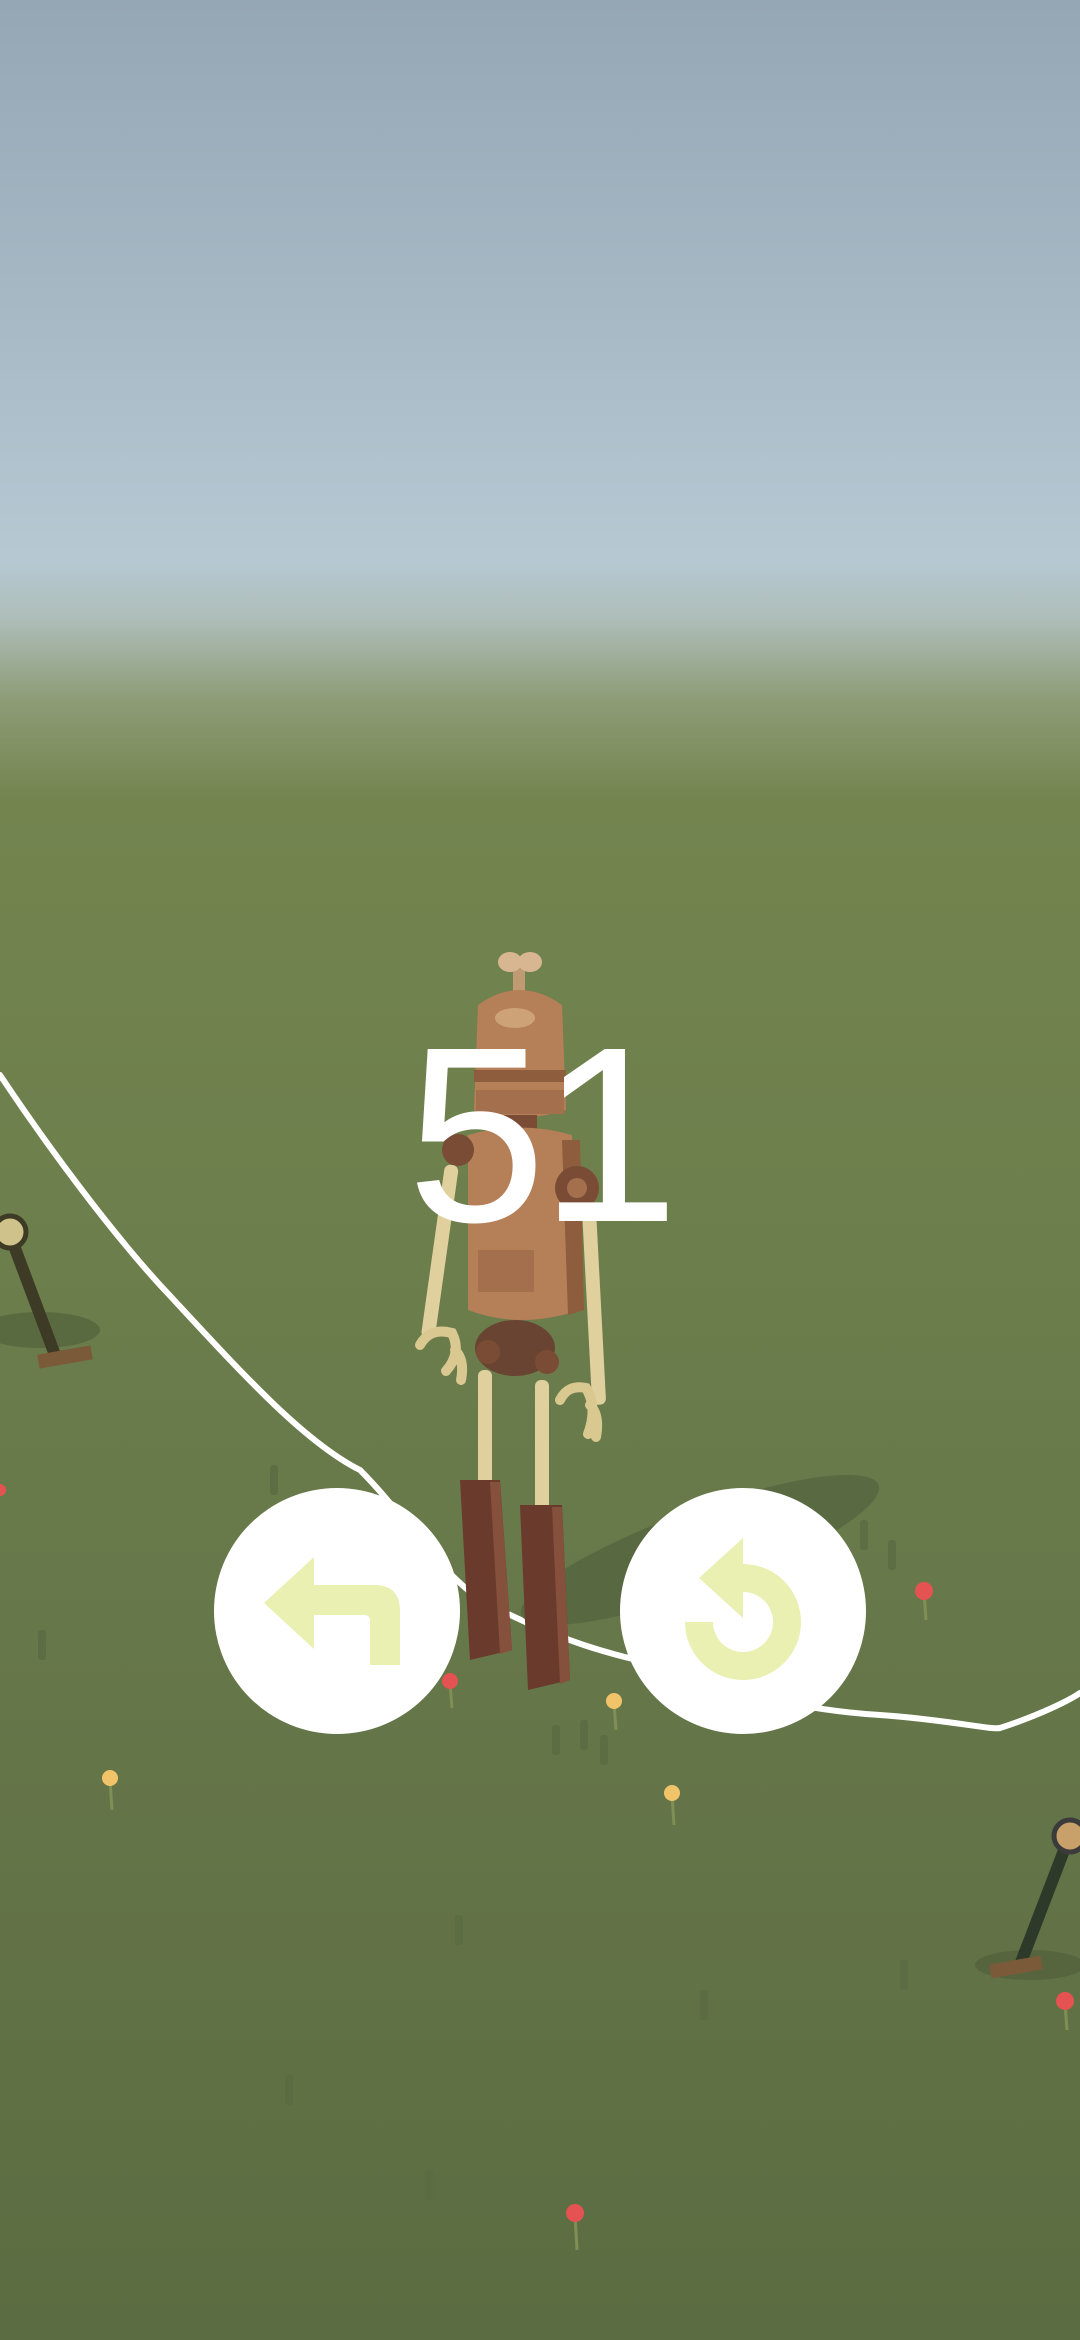 The image size is (1080, 2340). I want to click on score-counter: 51, so click(542, 1134).